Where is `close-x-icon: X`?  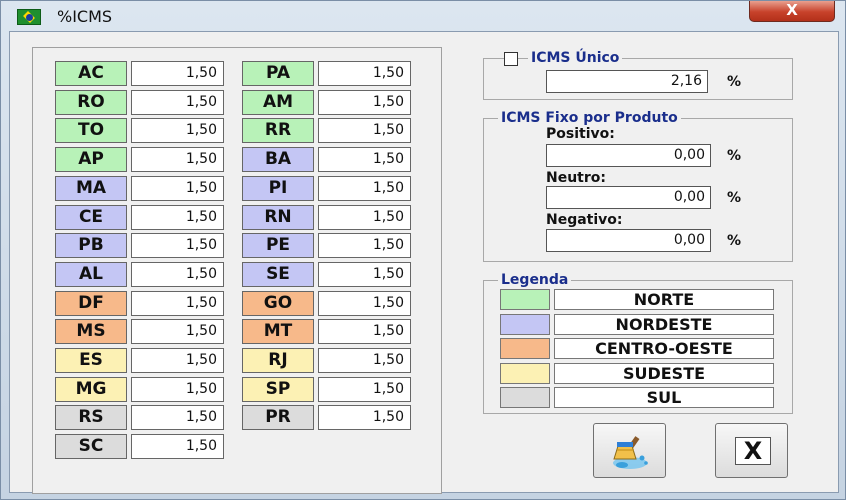
close-x-icon: X is located at coordinates (753, 451).